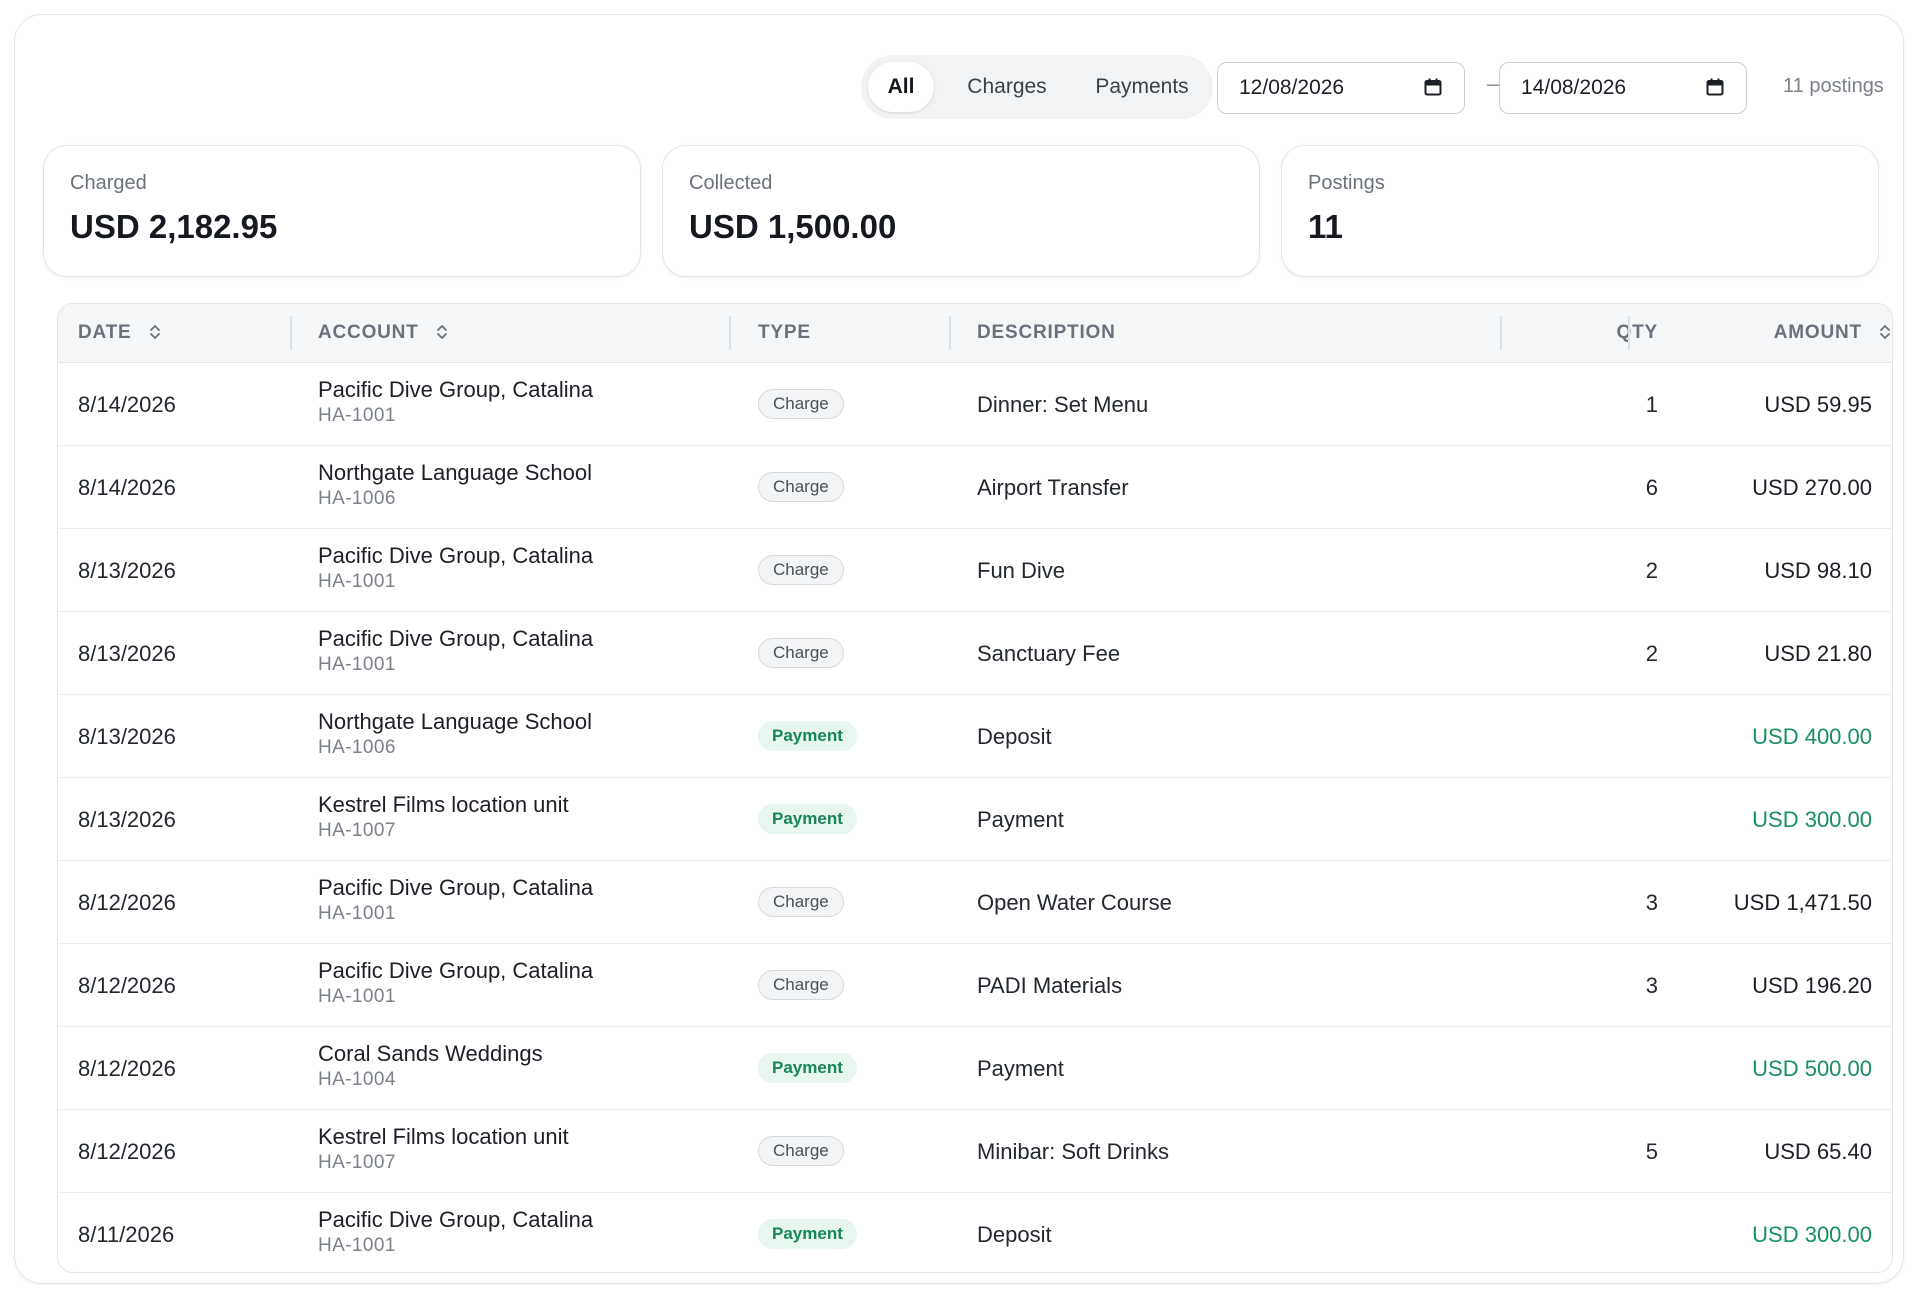 The width and height of the screenshot is (1920, 1300). I want to click on postings-card: Postings 11, so click(1580, 211).